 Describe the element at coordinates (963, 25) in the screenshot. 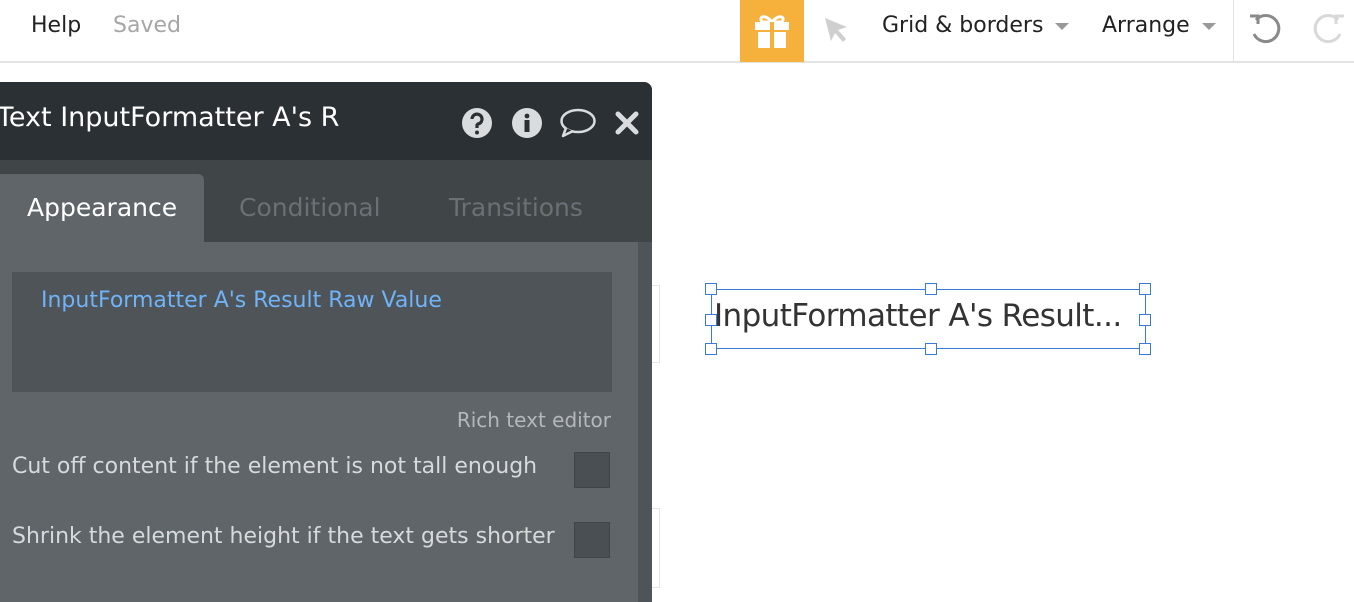

I see `grid-borders-label: Grid & borders` at that location.